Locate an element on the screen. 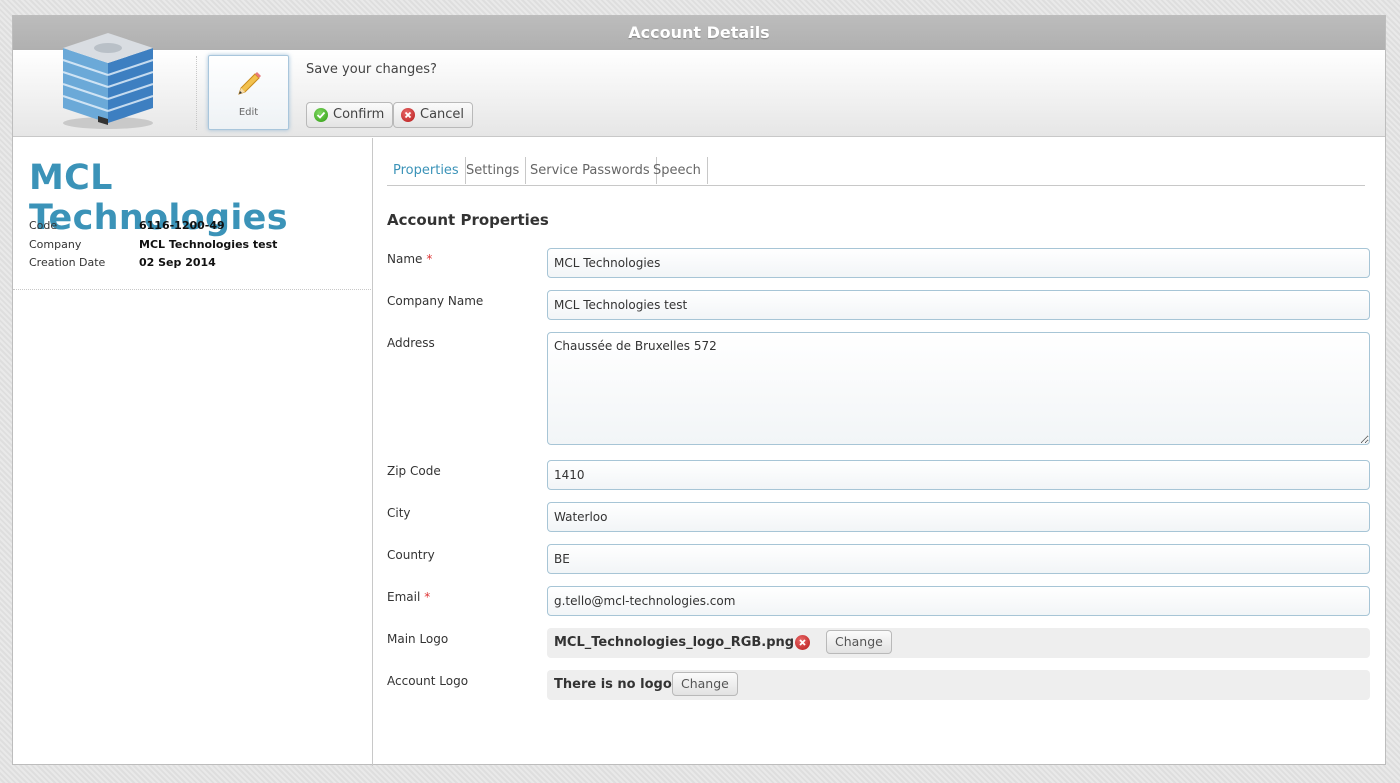 The height and width of the screenshot is (783, 1400). tab-settings: Settings is located at coordinates (493, 170).